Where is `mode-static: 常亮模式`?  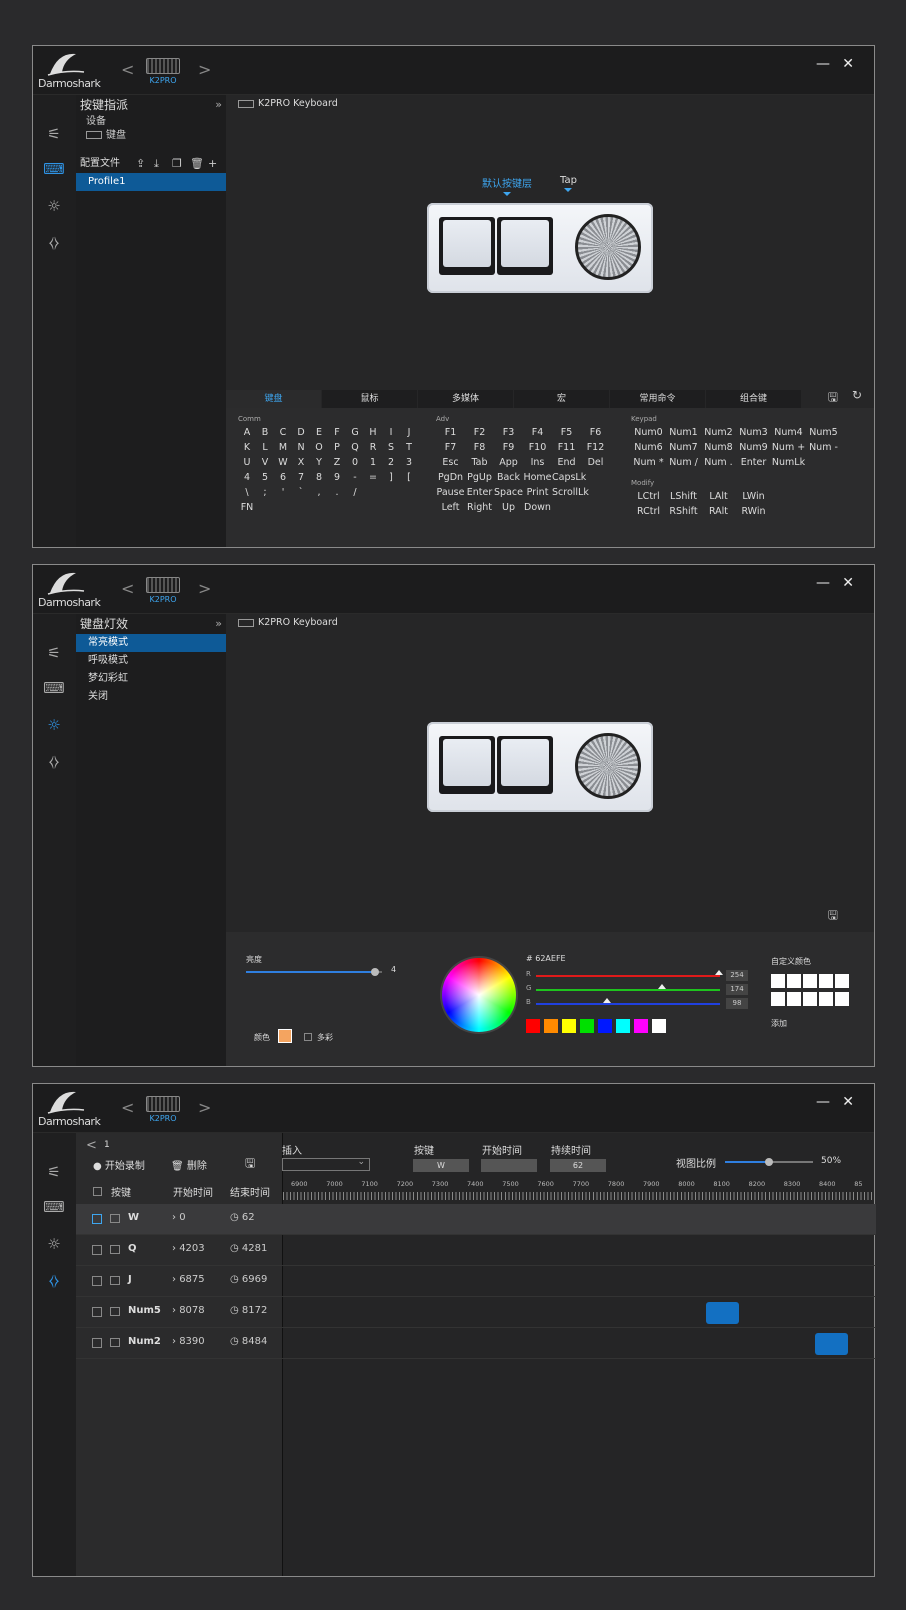 mode-static: 常亮模式 is located at coordinates (151, 643).